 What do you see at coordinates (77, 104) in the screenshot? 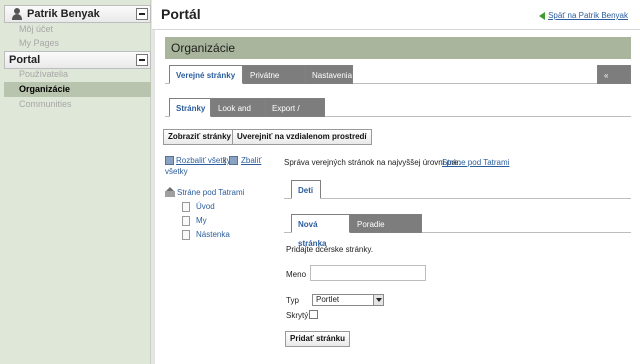
I see `sidebar-item-communities: Communities` at bounding box center [77, 104].